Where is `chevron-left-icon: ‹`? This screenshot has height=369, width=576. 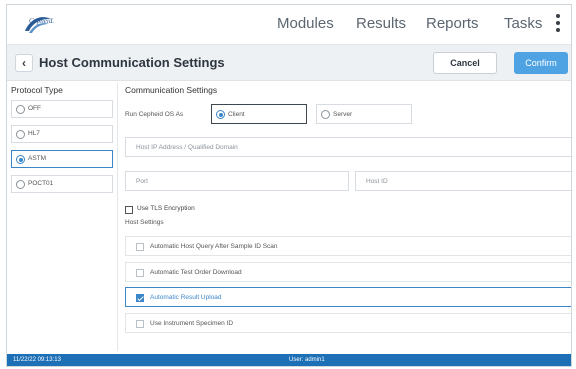 chevron-left-icon: ‹ is located at coordinates (24, 63).